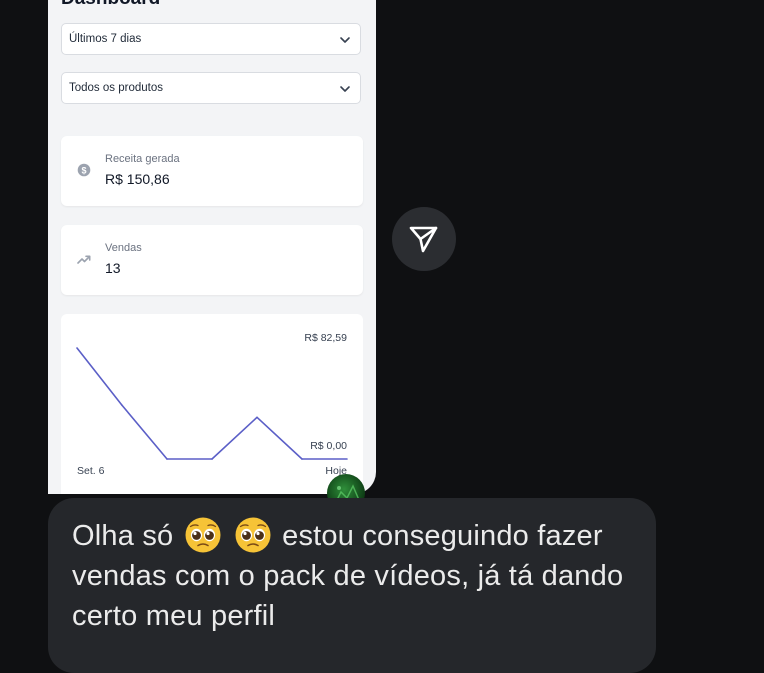 Image resolution: width=764 pixels, height=673 pixels. I want to click on revenue-label: Receita gerada, so click(142, 159).